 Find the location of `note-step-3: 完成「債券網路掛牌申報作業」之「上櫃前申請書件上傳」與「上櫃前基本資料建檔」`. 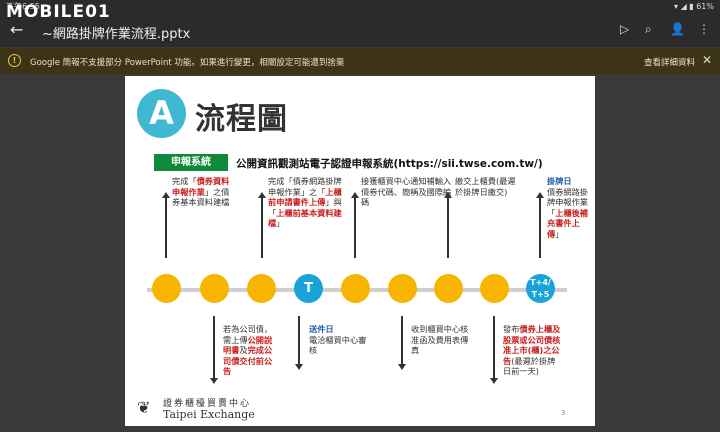

note-step-3: 完成「債券網路掛牌申報作業」之「上櫃前申請書件上傳」與「上櫃前基本資料建檔」 is located at coordinates (305, 202).